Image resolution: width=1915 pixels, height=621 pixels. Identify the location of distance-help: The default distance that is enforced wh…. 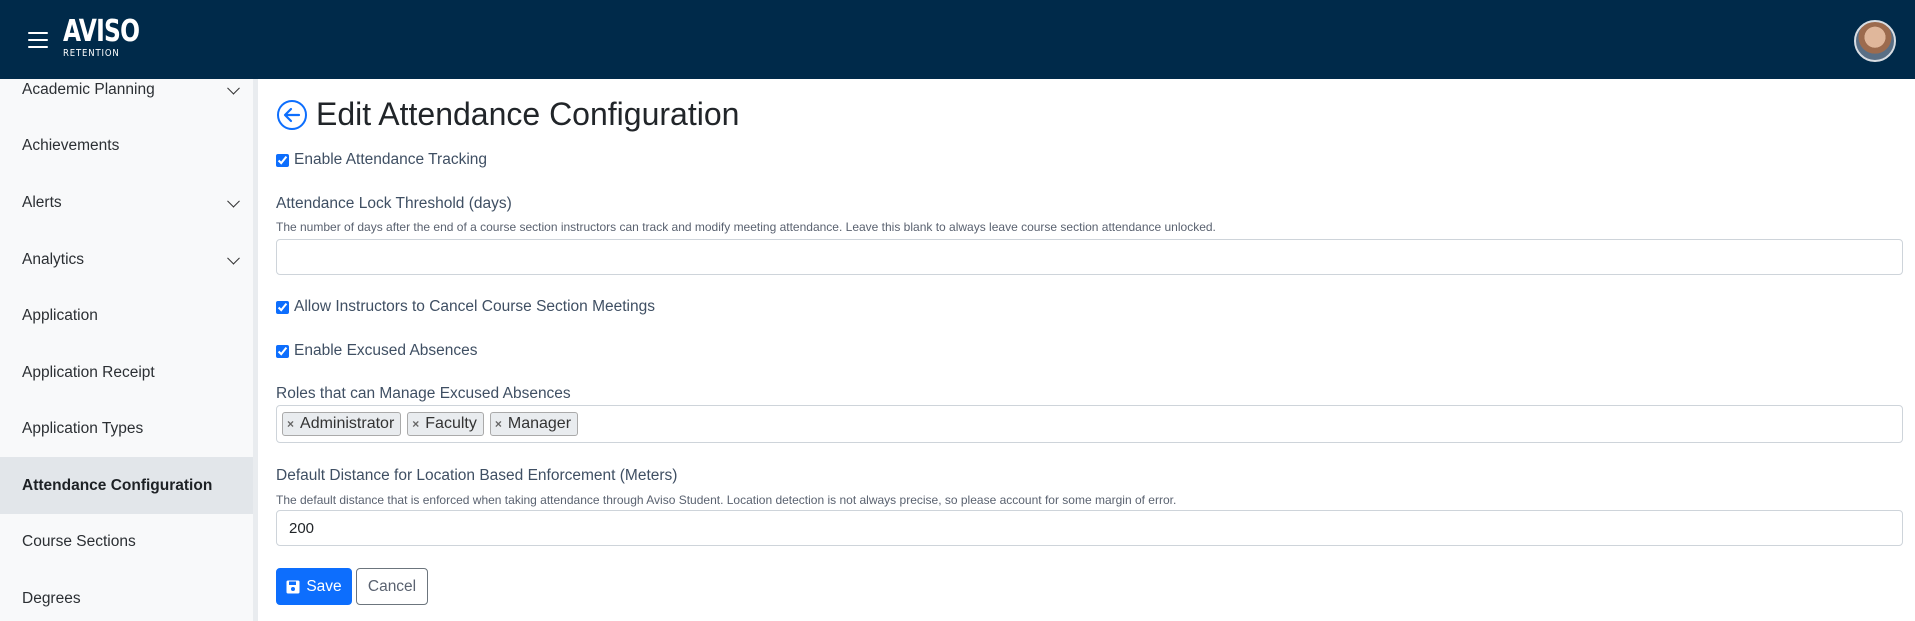
(726, 500).